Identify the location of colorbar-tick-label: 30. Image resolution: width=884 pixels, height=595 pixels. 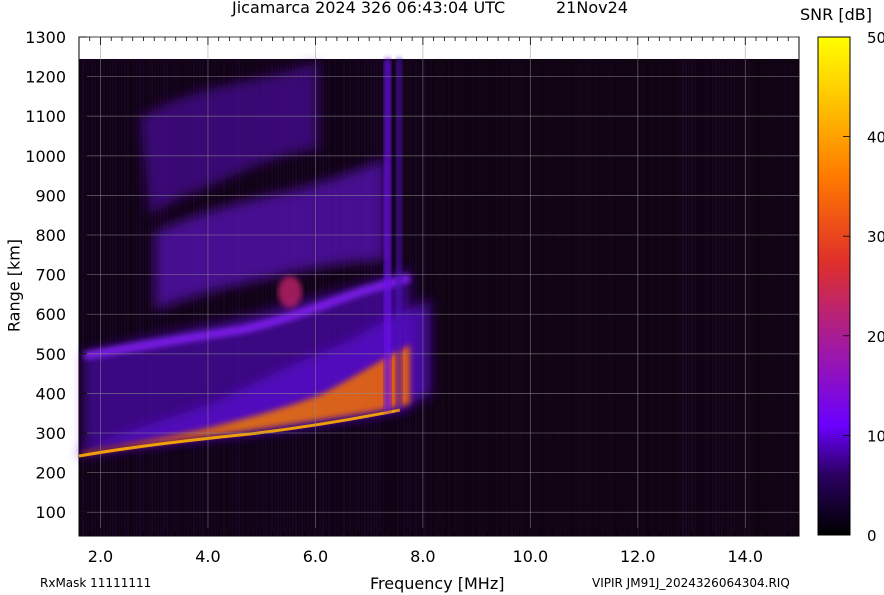
(875, 237).